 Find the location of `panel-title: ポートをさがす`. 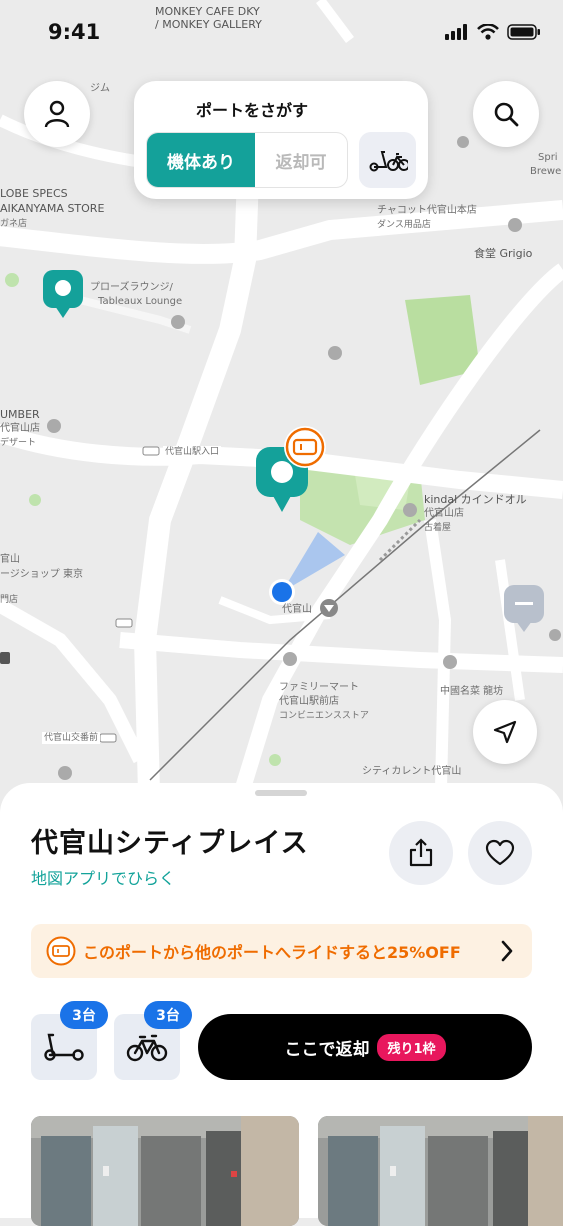

panel-title: ポートをさがす is located at coordinates (251, 110).